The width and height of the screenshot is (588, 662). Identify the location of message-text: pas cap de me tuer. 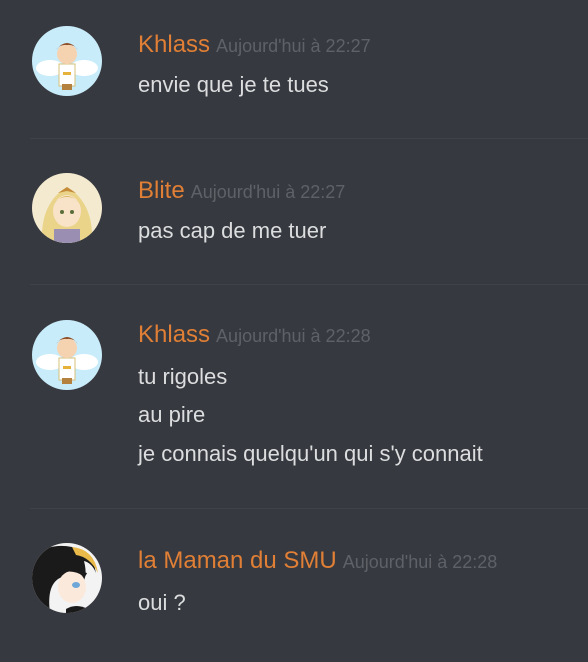
(232, 230).